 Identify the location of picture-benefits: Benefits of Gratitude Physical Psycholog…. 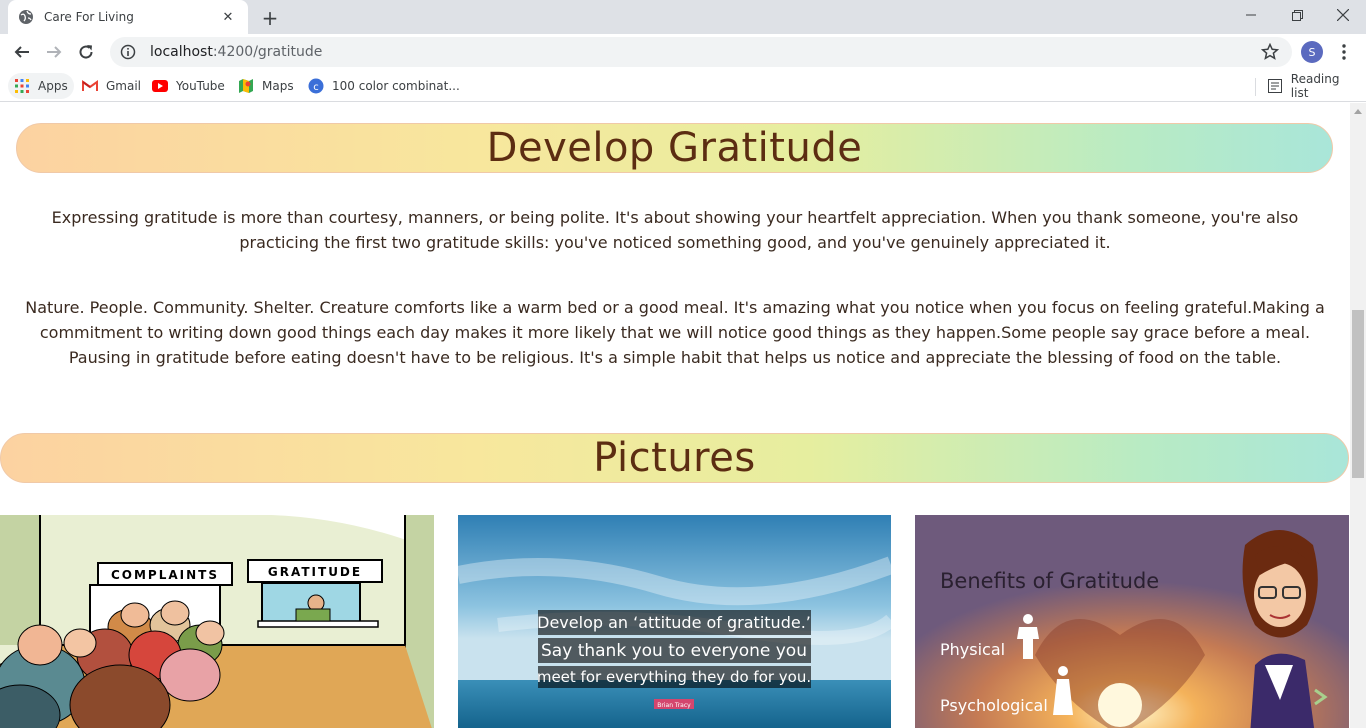
(1132, 621).